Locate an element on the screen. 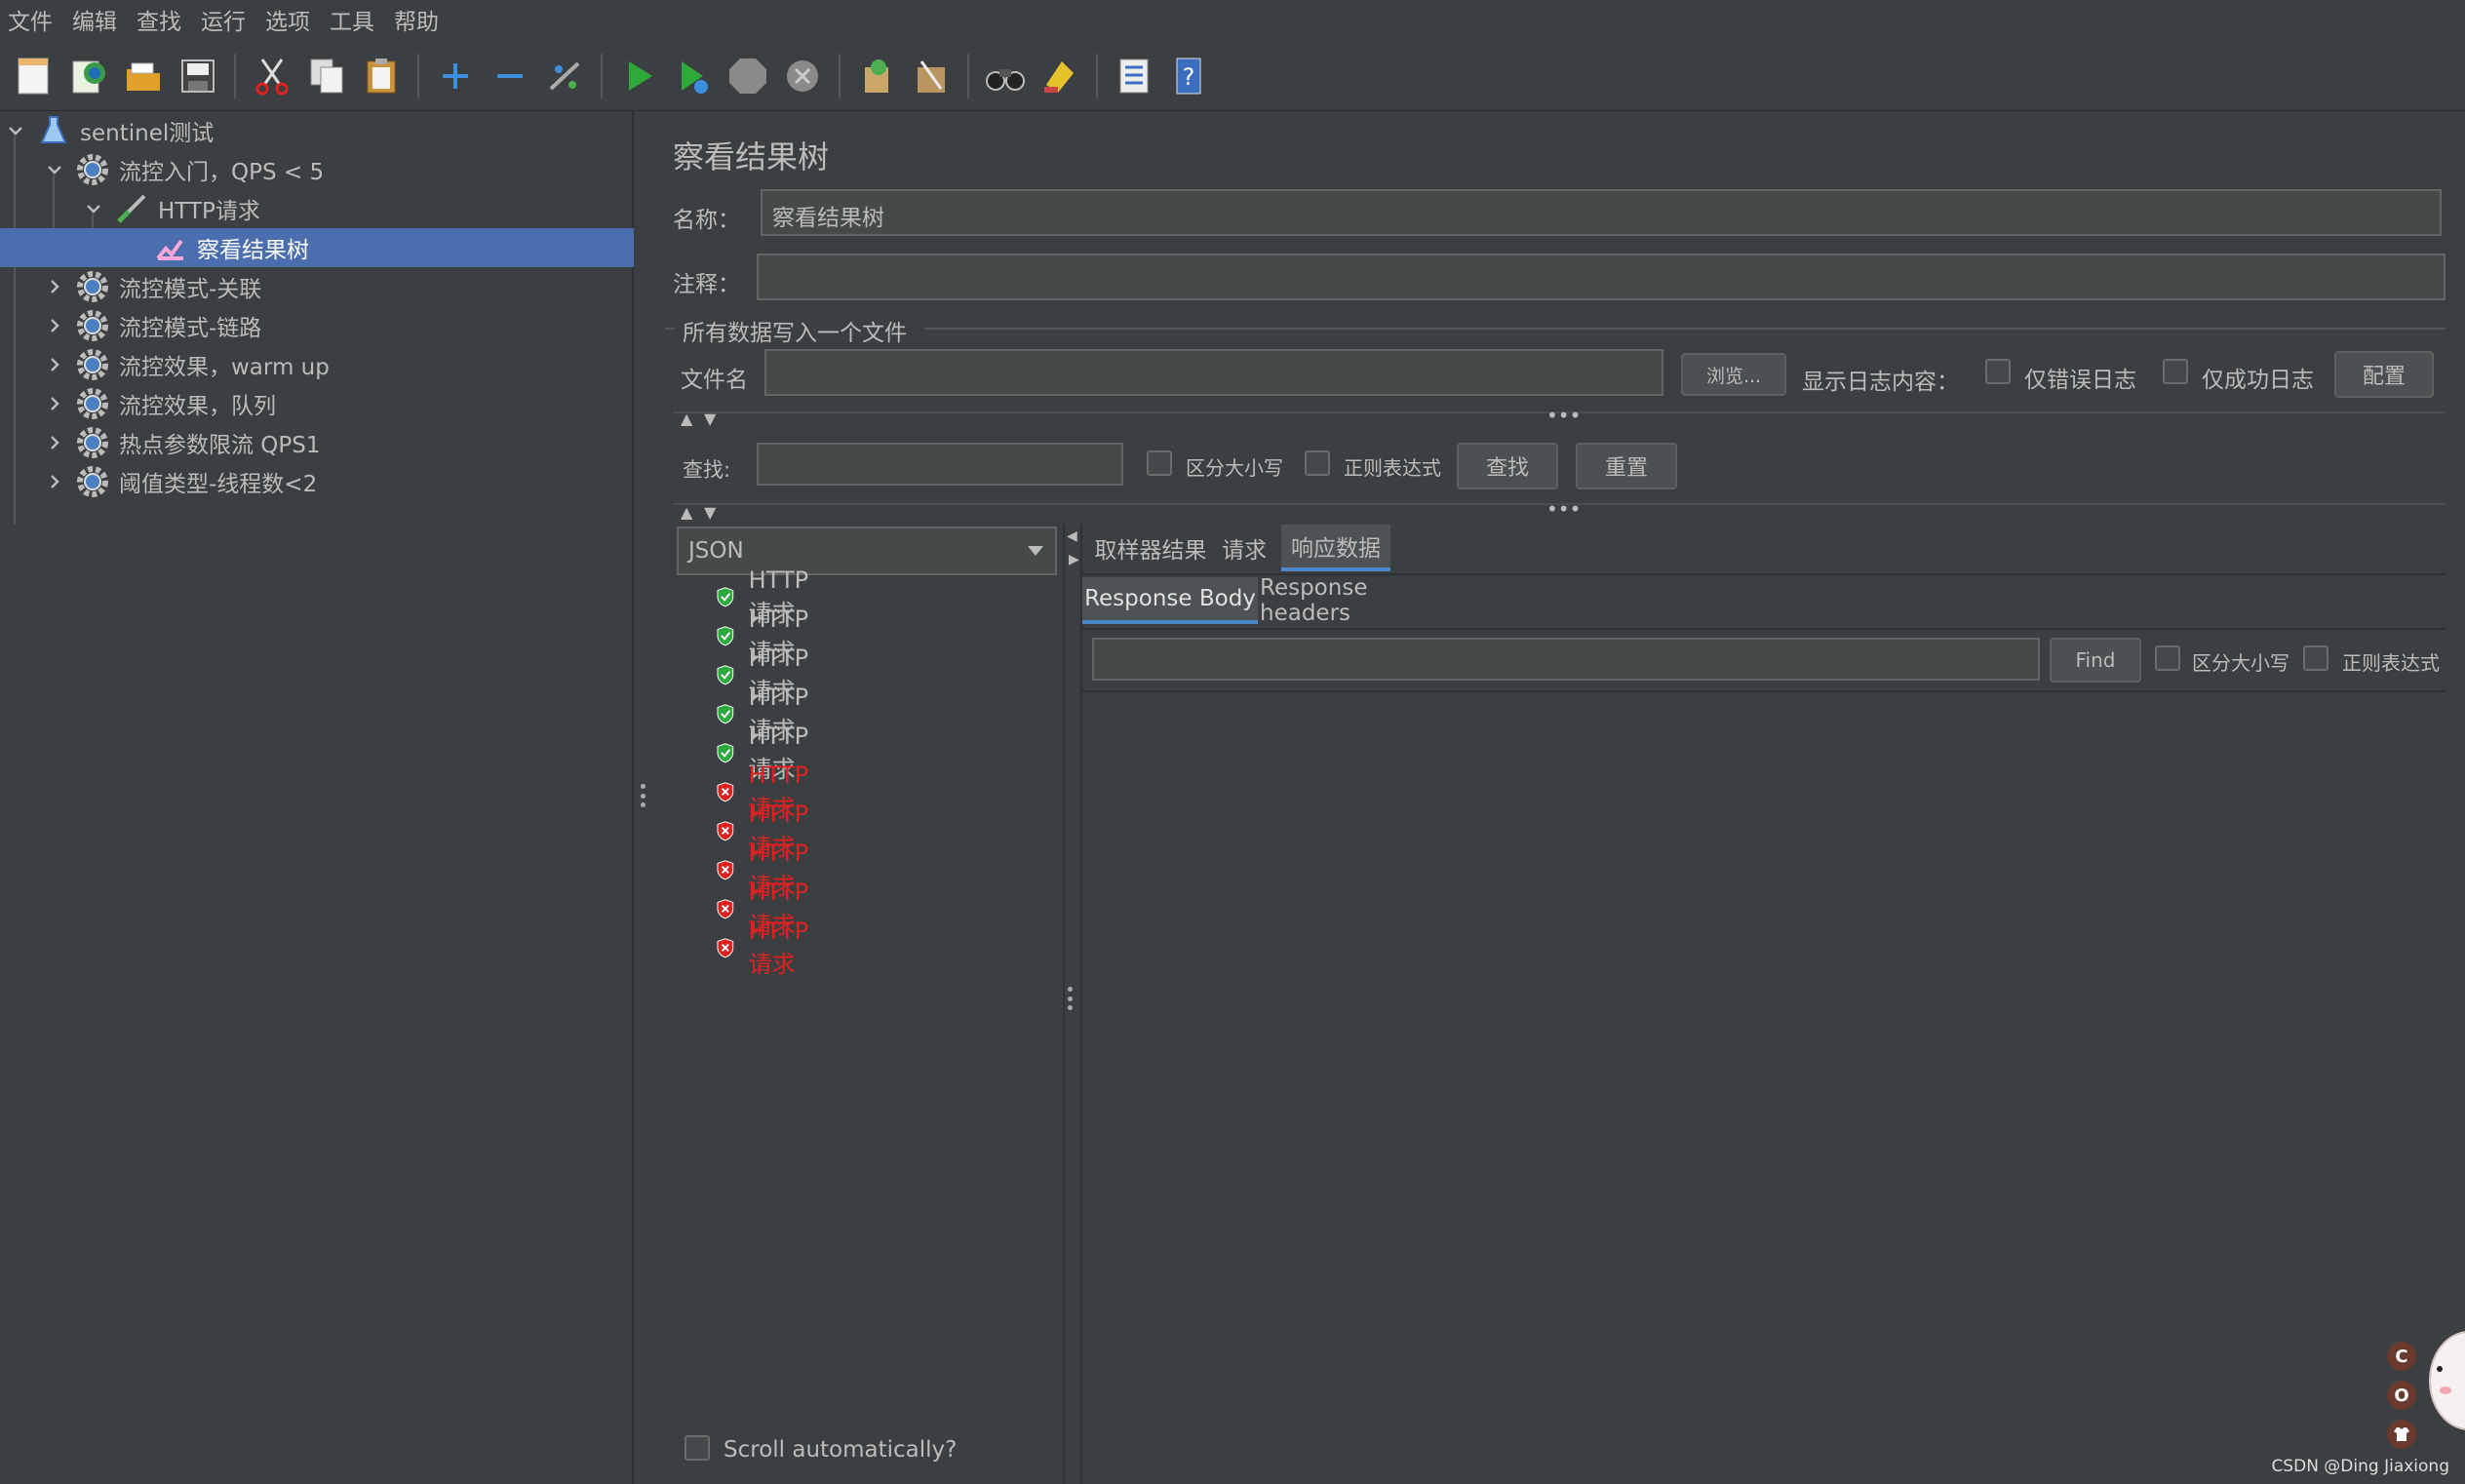  list-detail-divider is located at coordinates (1064, 1004).